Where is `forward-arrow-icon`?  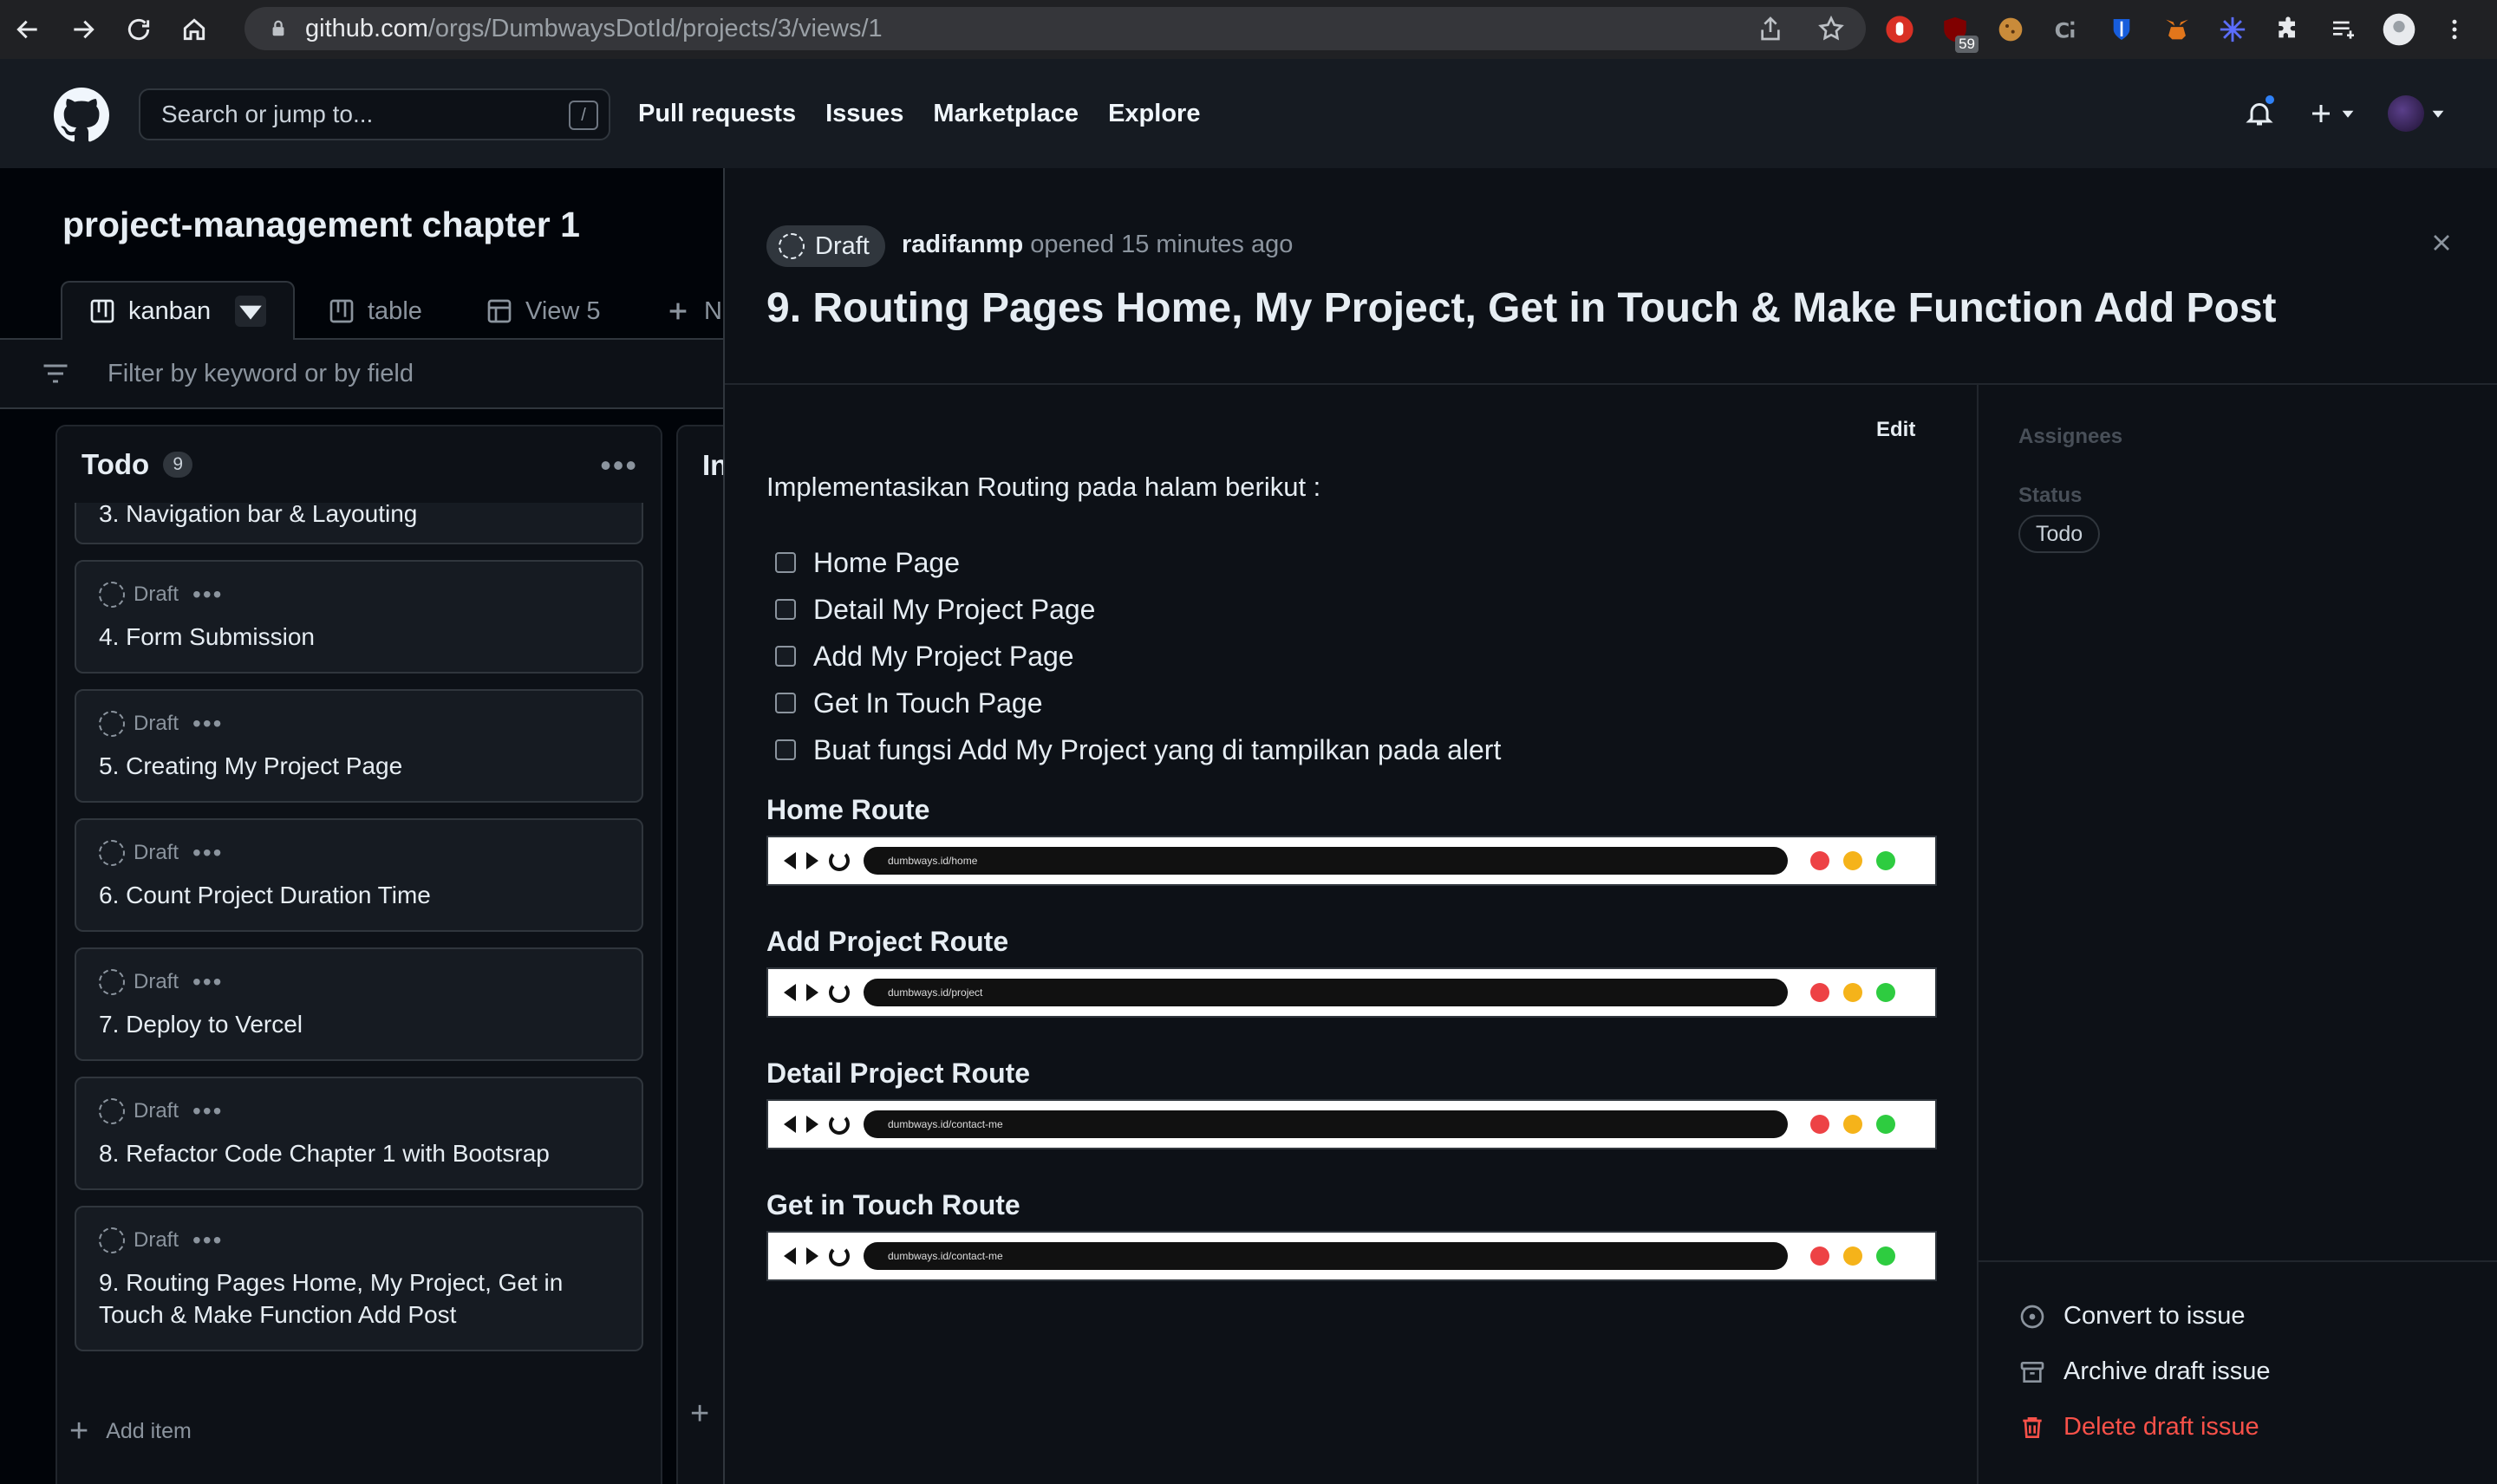 forward-arrow-icon is located at coordinates (83, 29).